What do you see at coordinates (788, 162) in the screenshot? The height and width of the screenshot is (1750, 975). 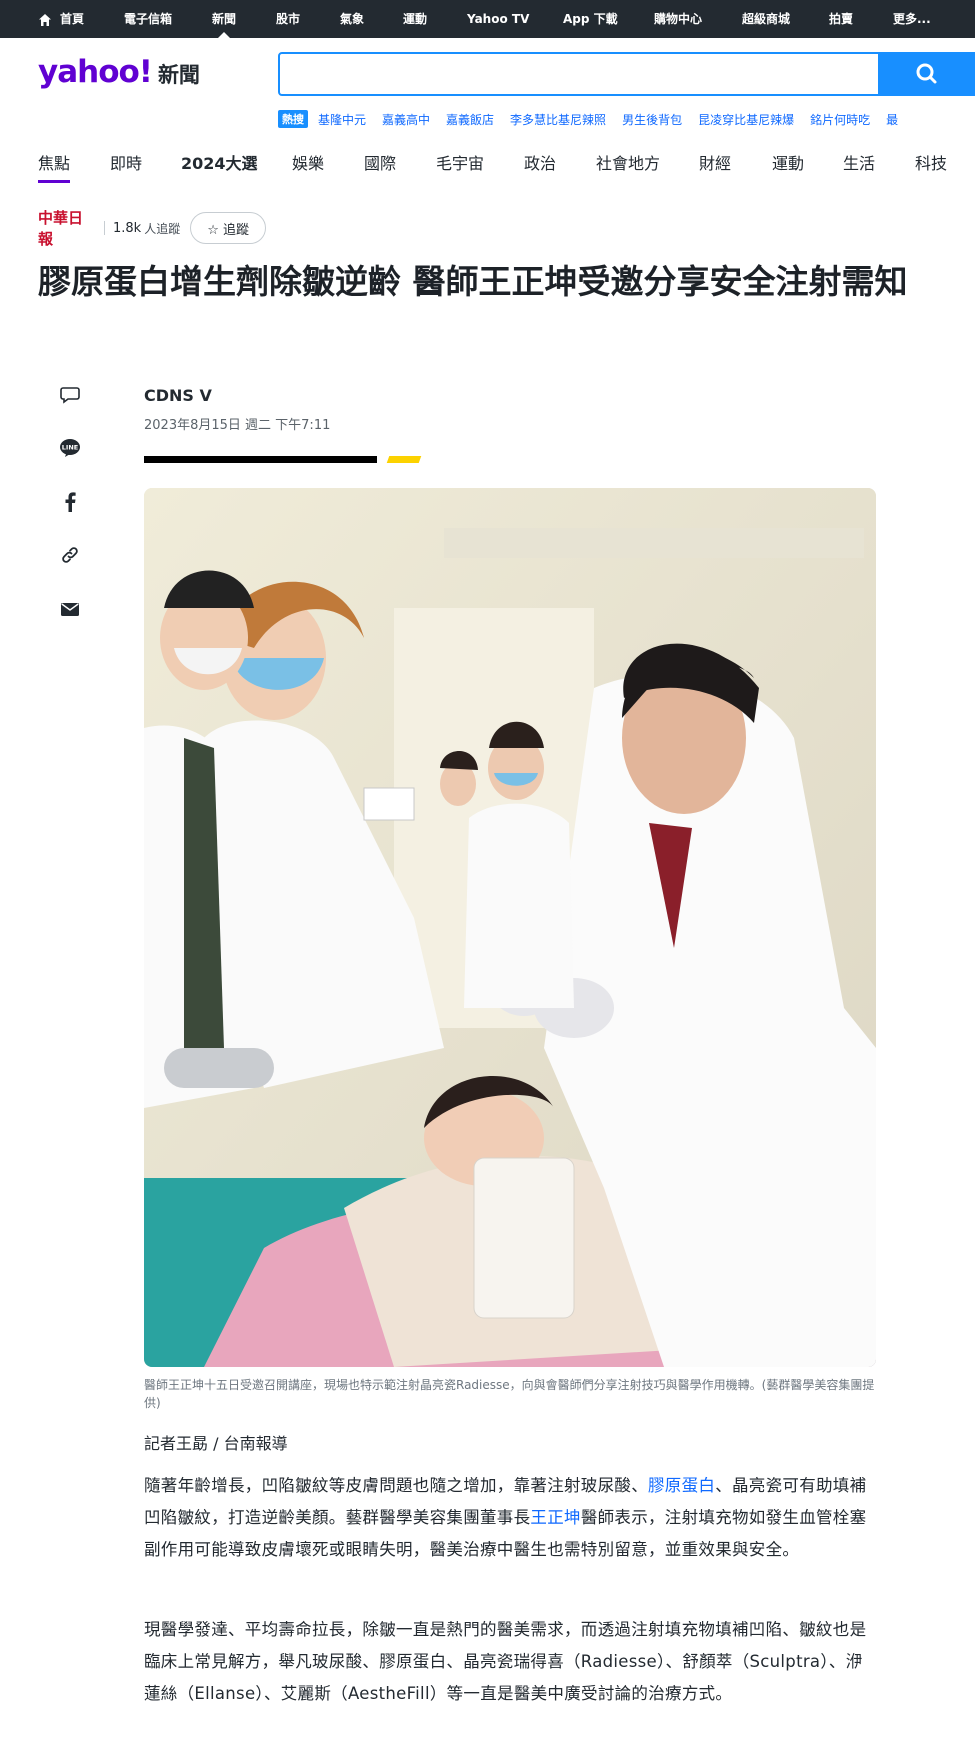 I see `category-tab-sports: 運動` at bounding box center [788, 162].